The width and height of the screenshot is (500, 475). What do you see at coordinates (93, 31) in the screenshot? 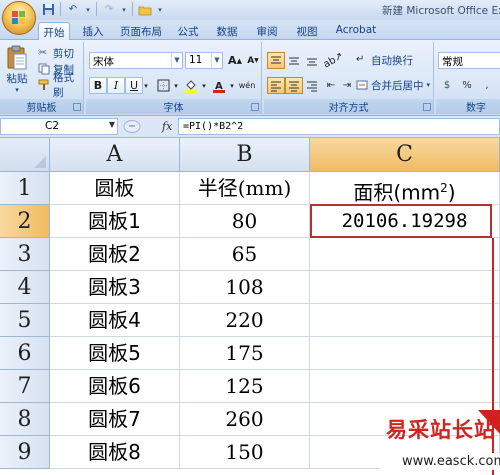
I see `tab-insert: 插入` at bounding box center [93, 31].